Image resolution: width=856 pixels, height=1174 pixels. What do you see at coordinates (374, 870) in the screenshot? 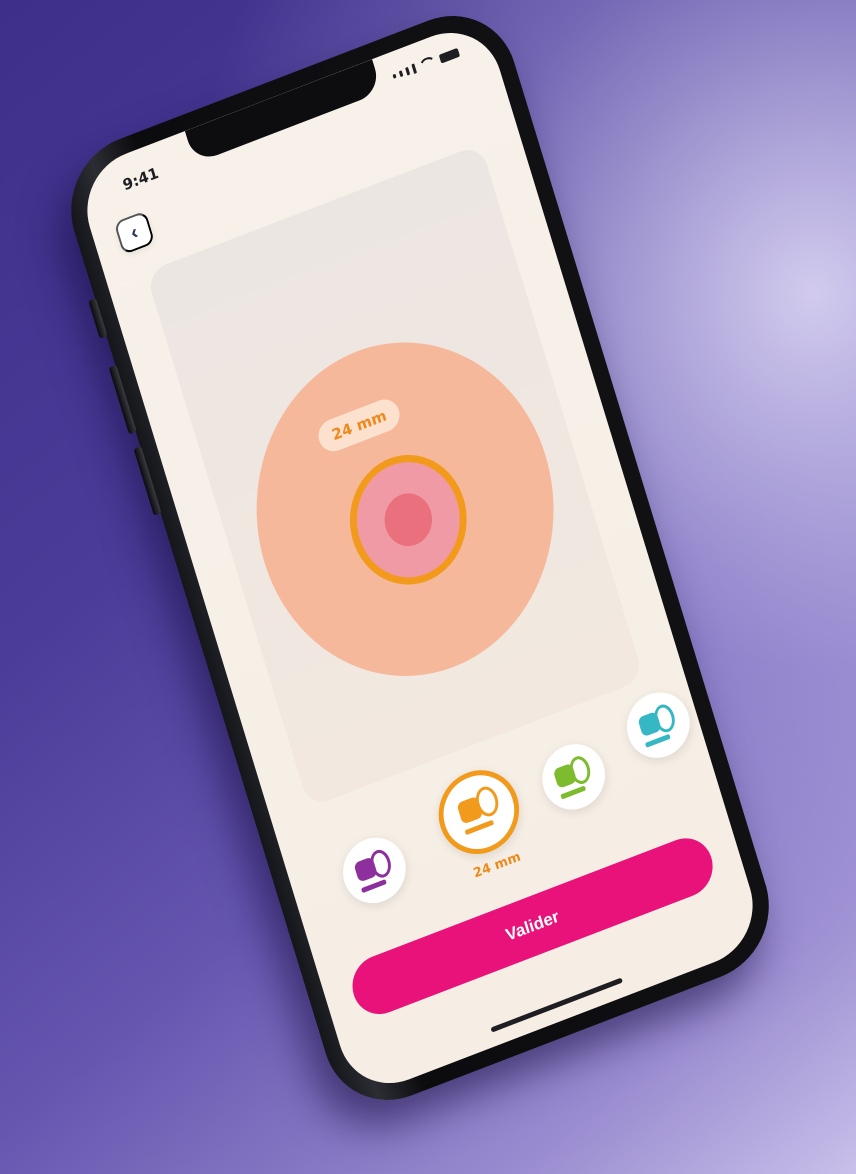
I see `product-option-purple` at bounding box center [374, 870].